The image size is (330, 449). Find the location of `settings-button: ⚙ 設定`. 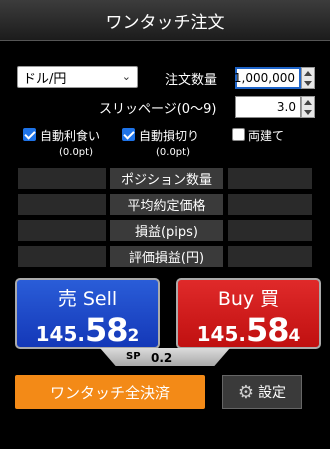

settings-button: ⚙ 設定 is located at coordinates (262, 392).